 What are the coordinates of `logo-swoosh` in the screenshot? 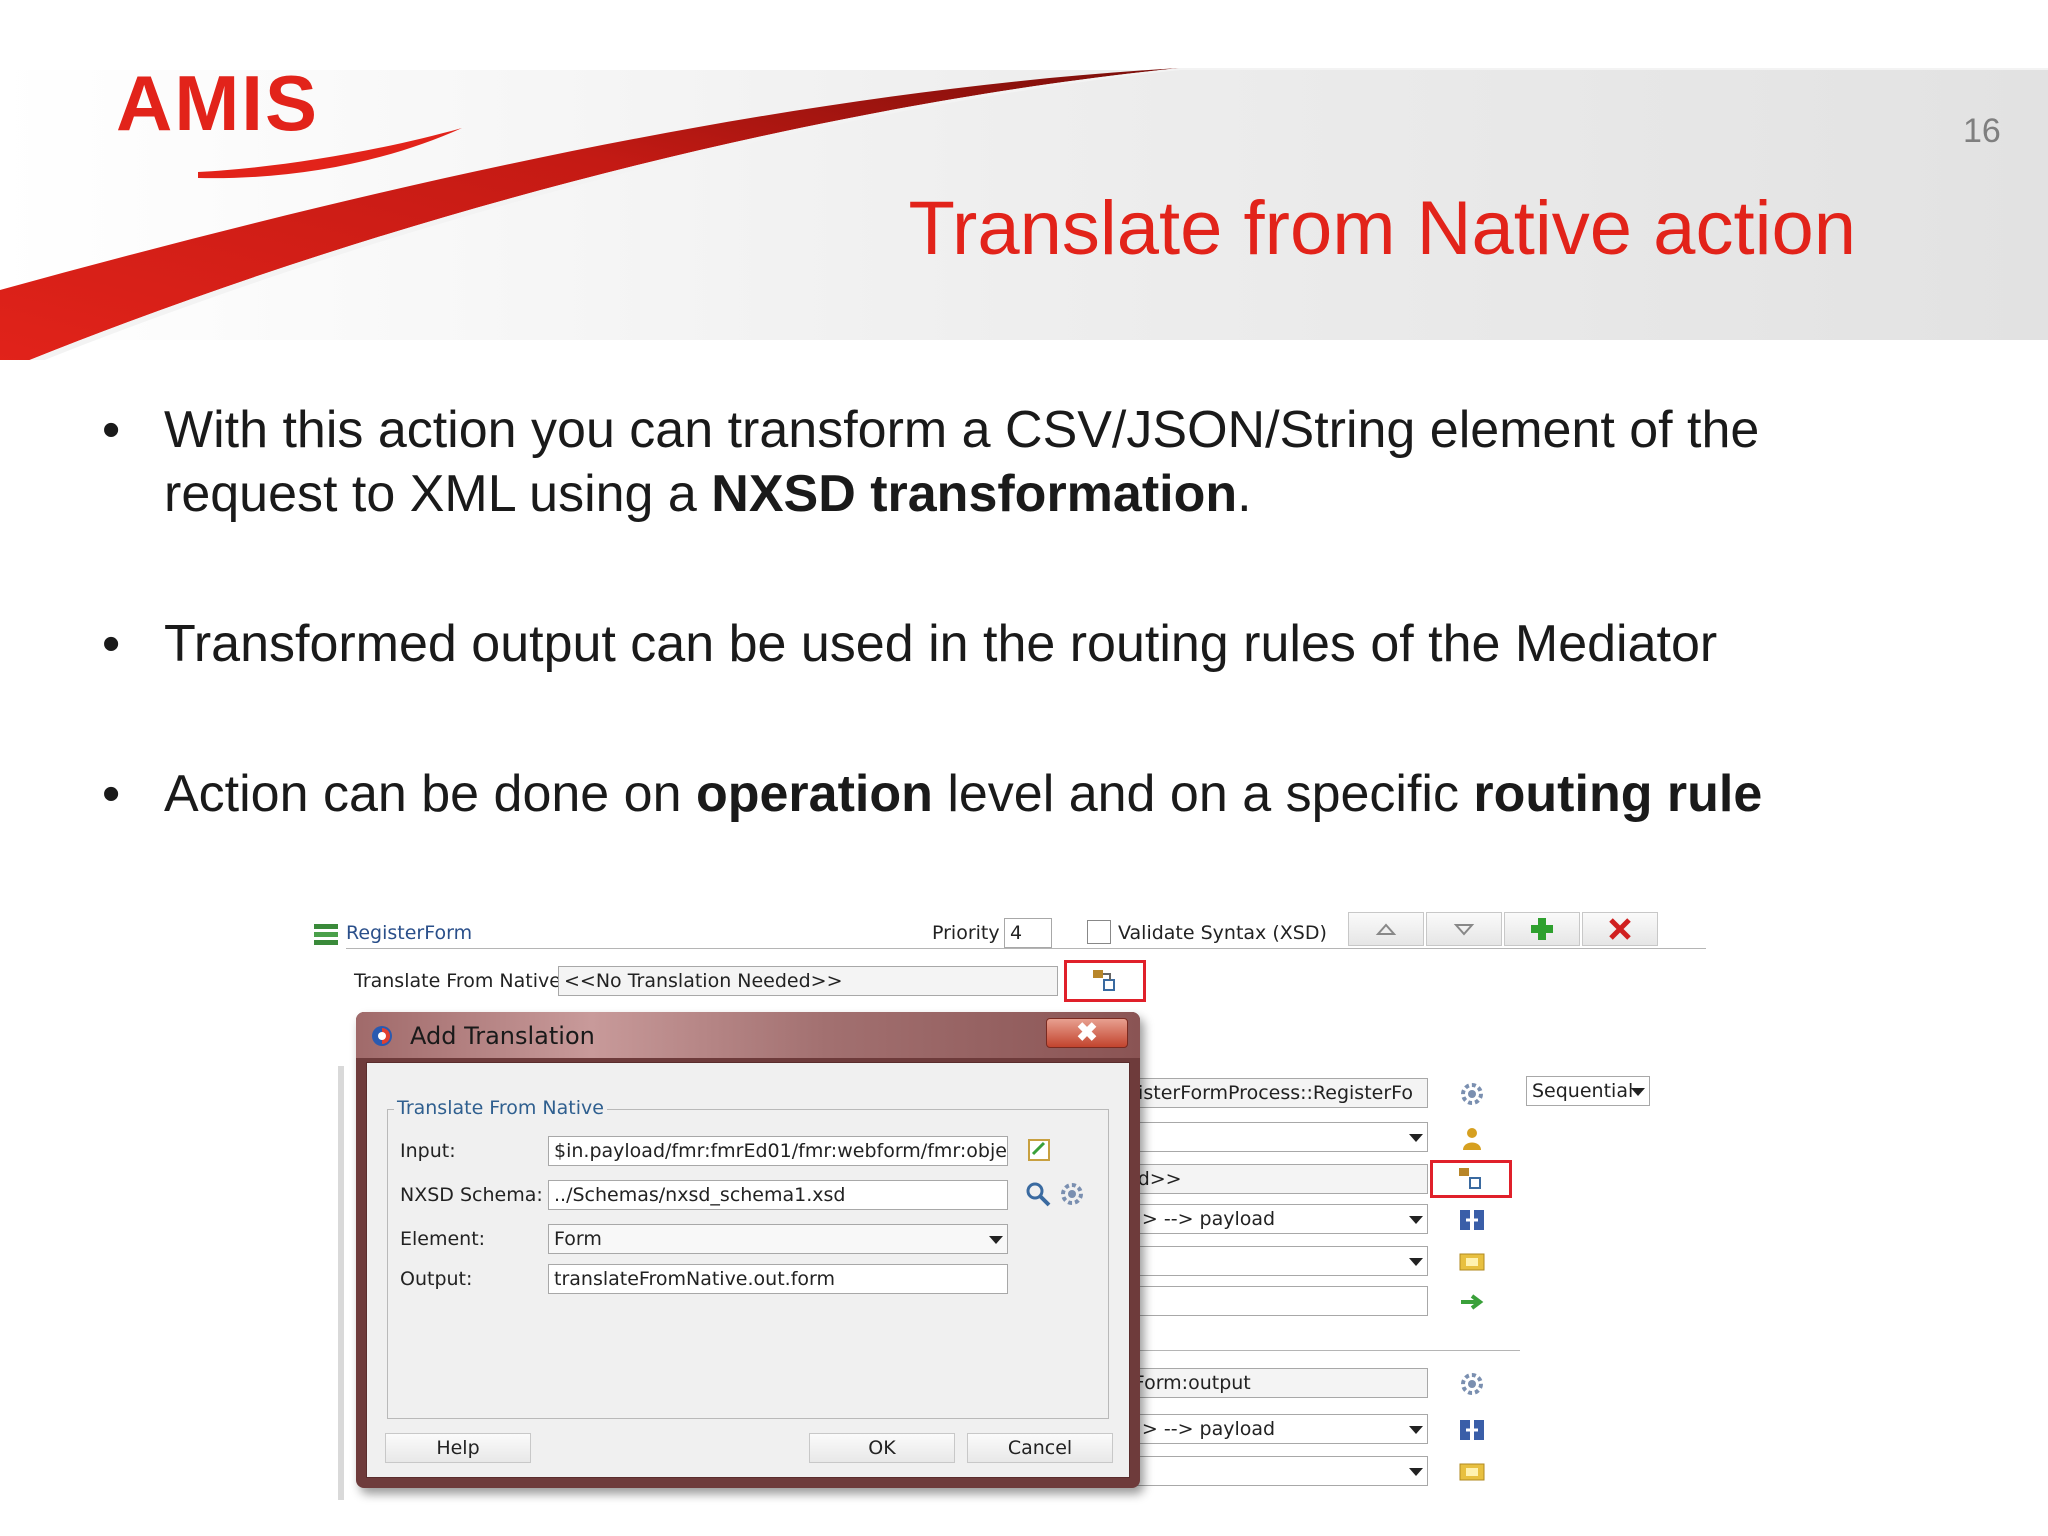 It's located at (330, 153).